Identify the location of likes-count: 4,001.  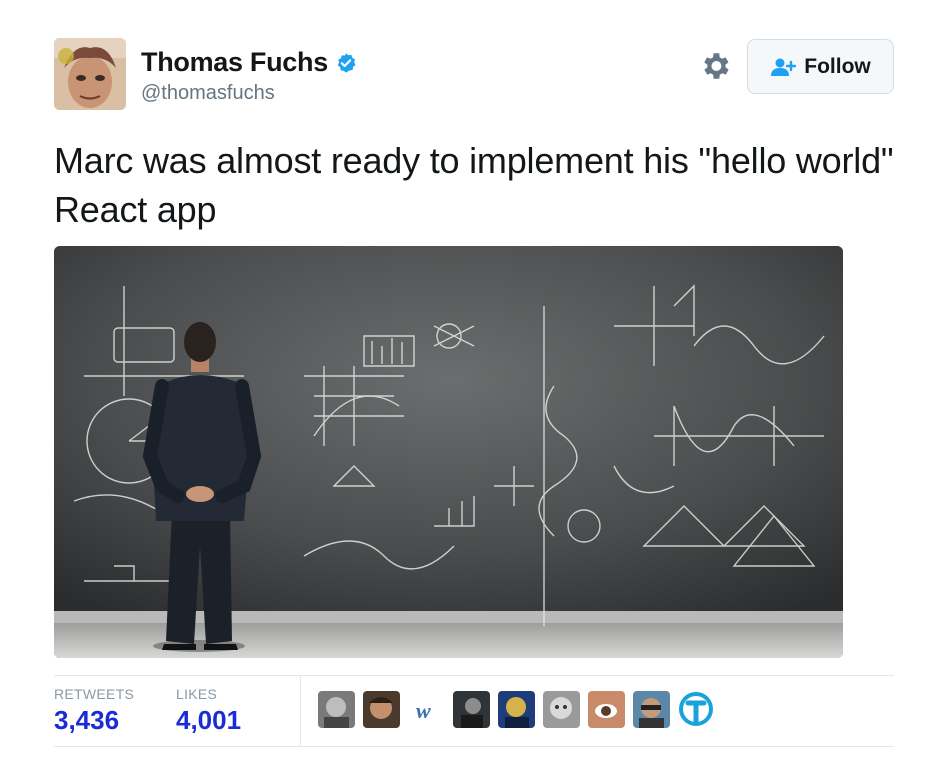
(208, 720).